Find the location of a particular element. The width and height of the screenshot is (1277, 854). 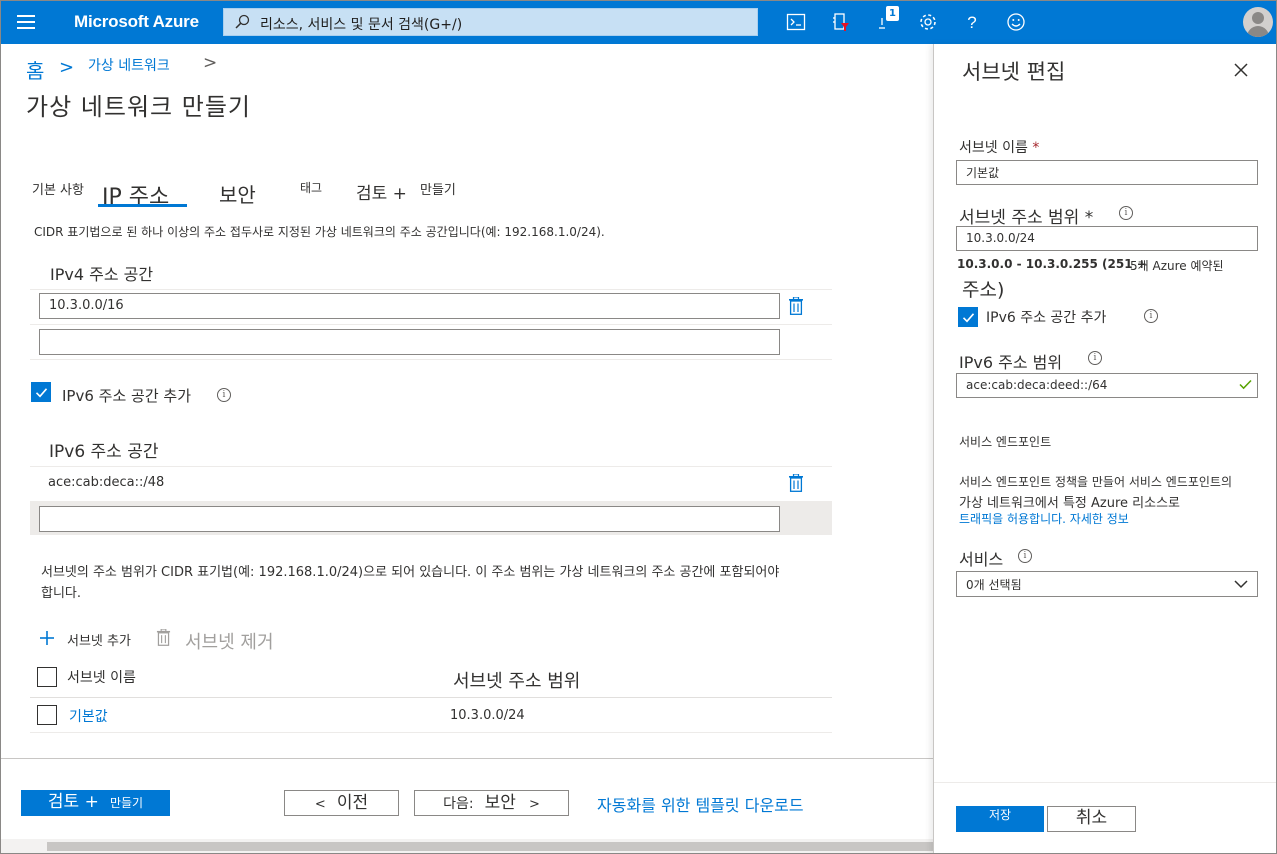

add-subnet-button: 서브넷 추가 is located at coordinates (99, 639).